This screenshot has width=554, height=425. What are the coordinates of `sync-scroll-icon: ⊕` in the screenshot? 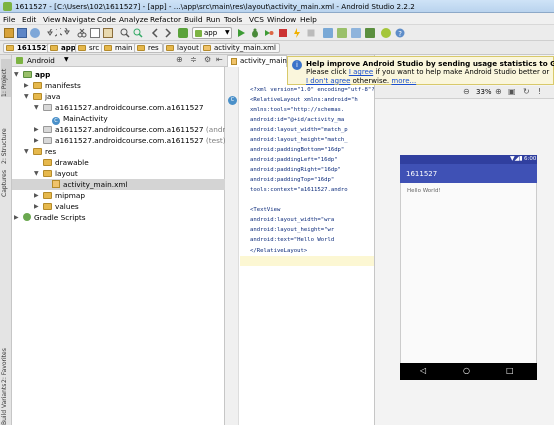 It's located at (179, 59).